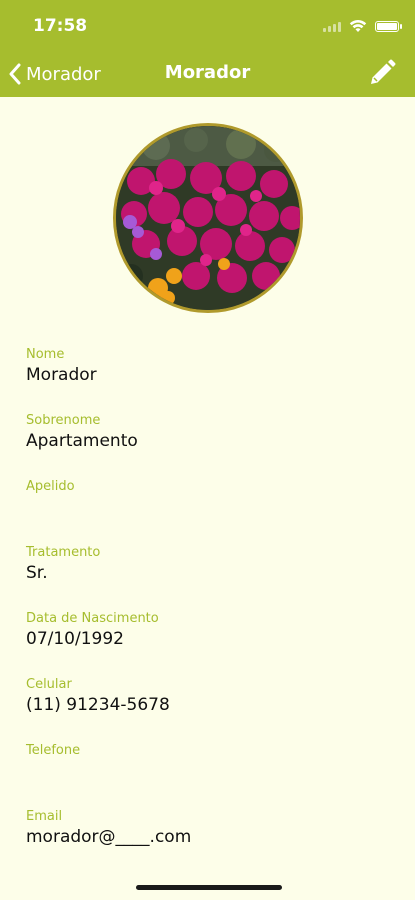  I want to click on field-label: Tratamento, so click(63, 552).